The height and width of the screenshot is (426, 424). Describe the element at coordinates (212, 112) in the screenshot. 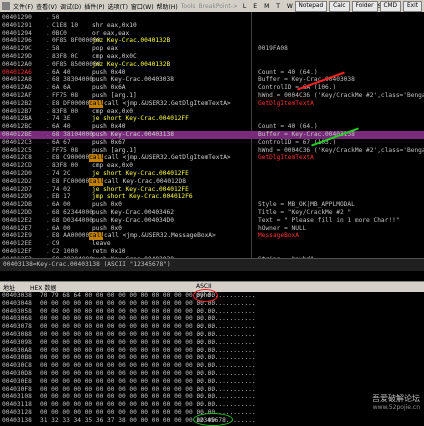

I see `disasm-row: 004012B7. 83F8 00 cmp eax,0x0` at that location.